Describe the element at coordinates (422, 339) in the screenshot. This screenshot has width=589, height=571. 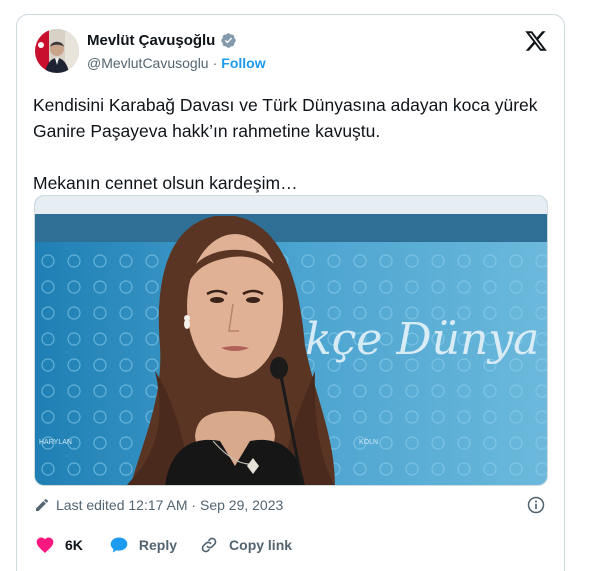
I see `banner-text: kçe Dünya` at that location.